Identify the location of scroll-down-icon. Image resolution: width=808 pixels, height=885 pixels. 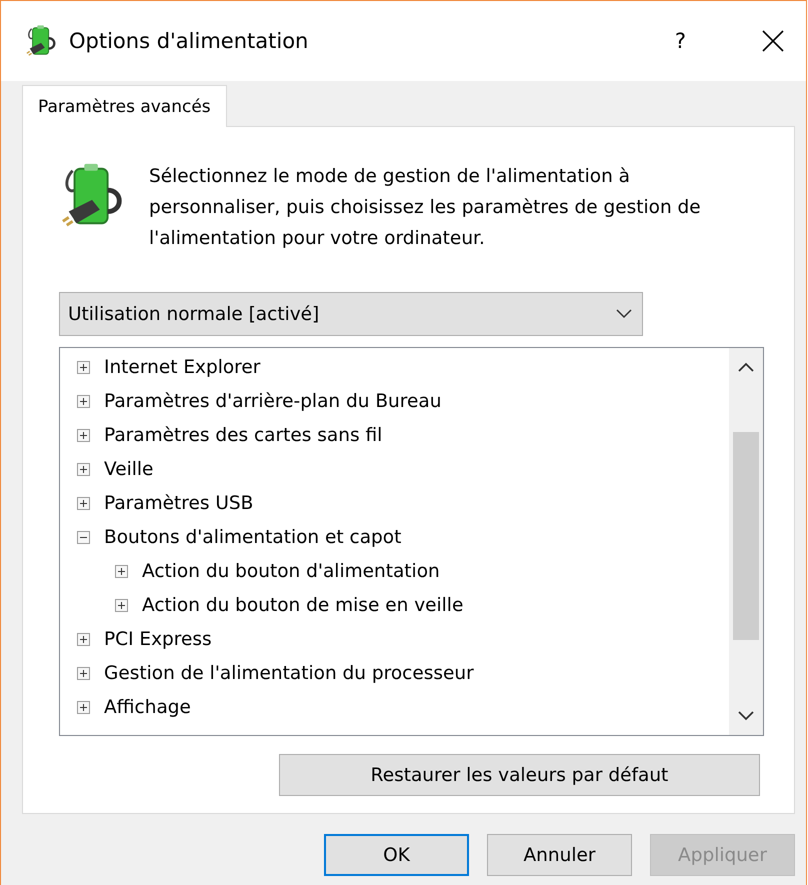
(746, 716).